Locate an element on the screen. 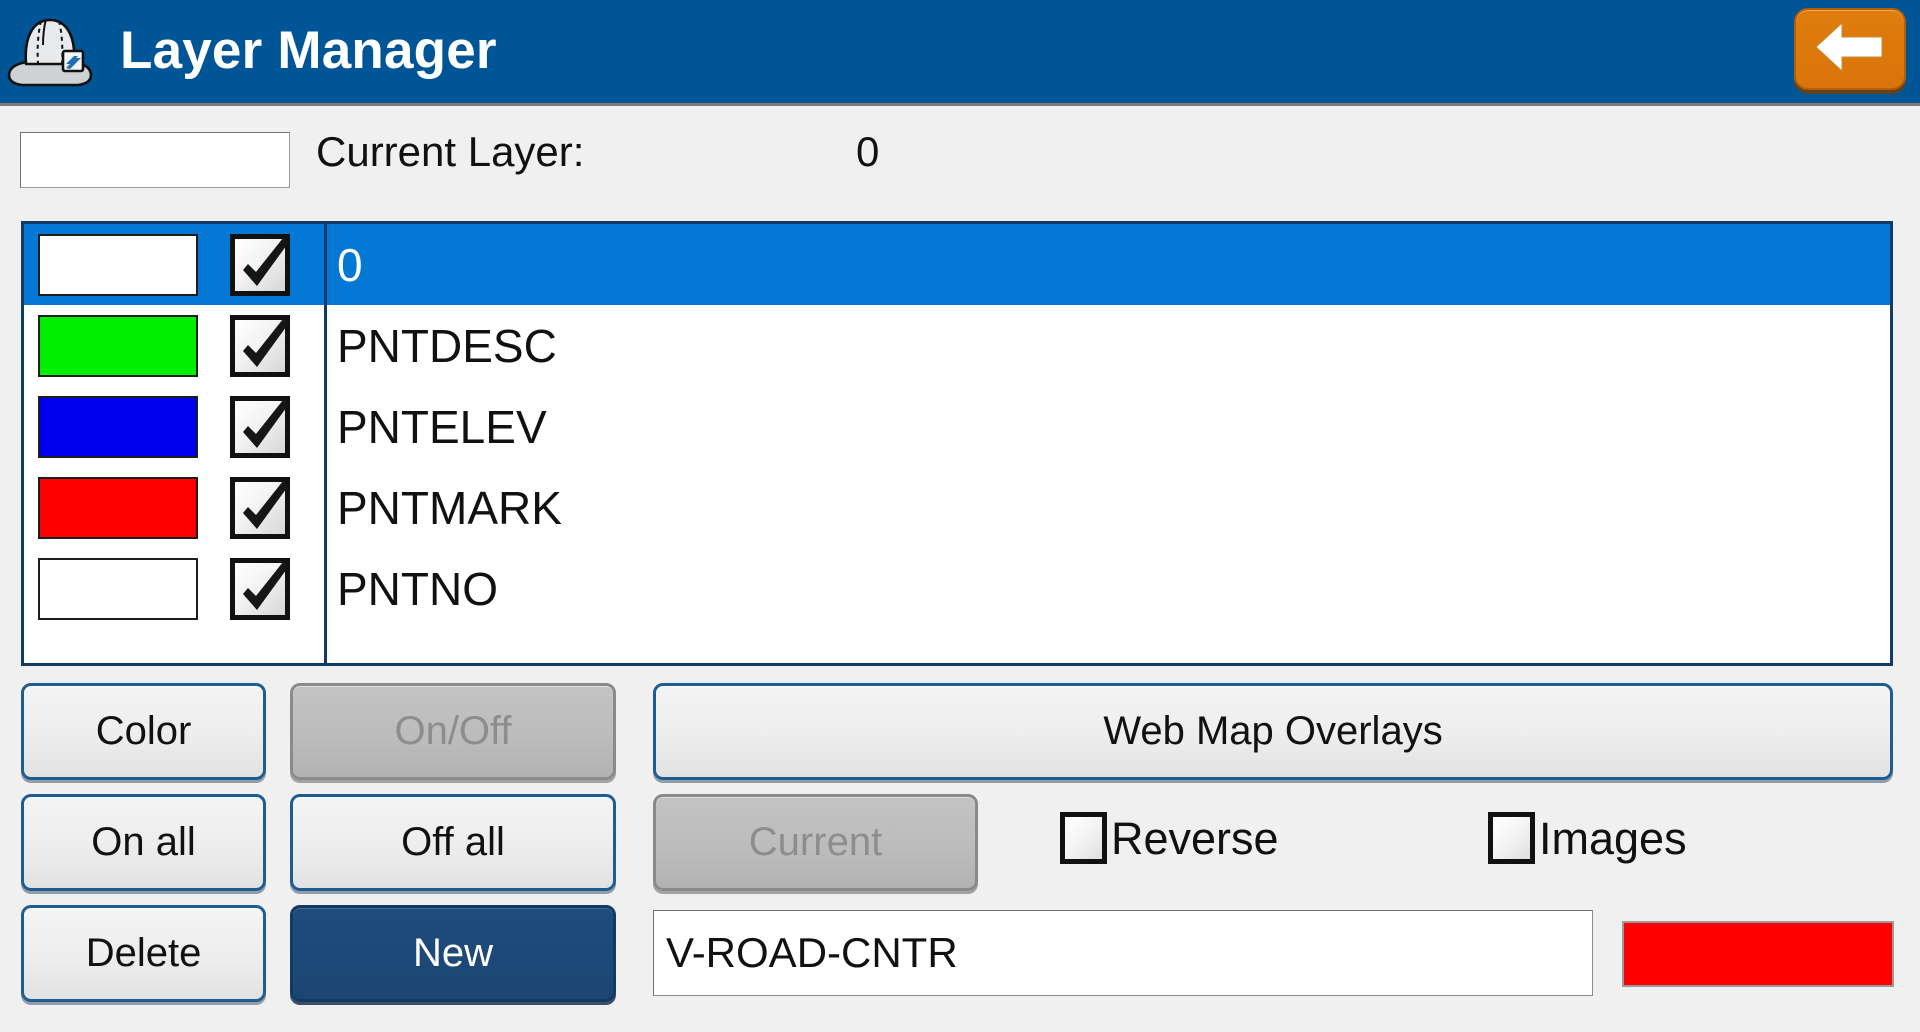 The height and width of the screenshot is (1032, 1920). list-item: 0 is located at coordinates (1108, 264).